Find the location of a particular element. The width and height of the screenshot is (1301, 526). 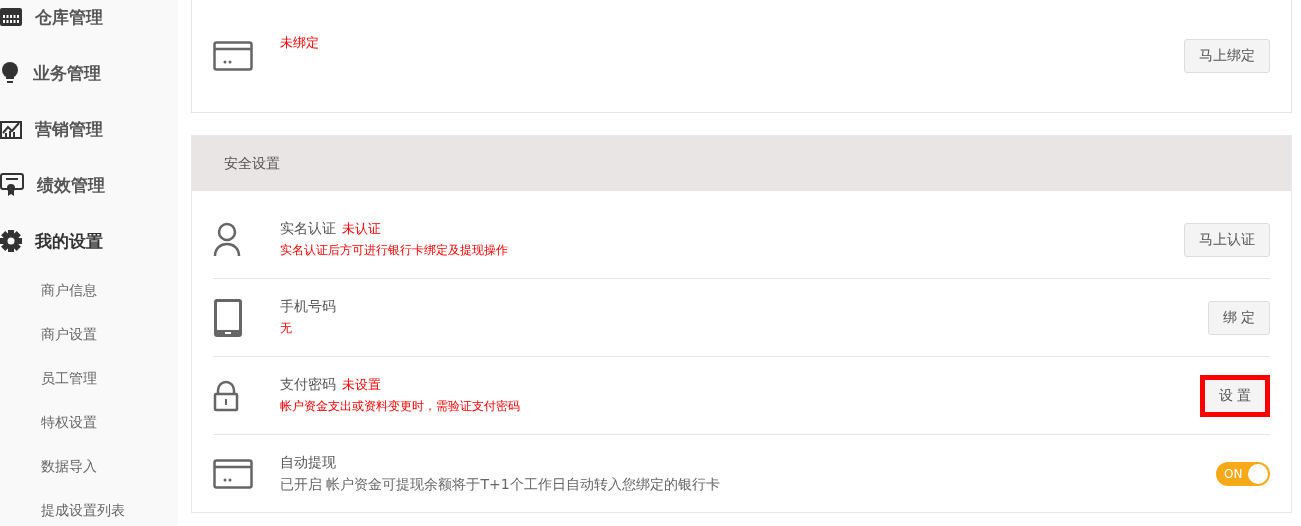

sidebar-group: 我的设置 is located at coordinates (69, 241).